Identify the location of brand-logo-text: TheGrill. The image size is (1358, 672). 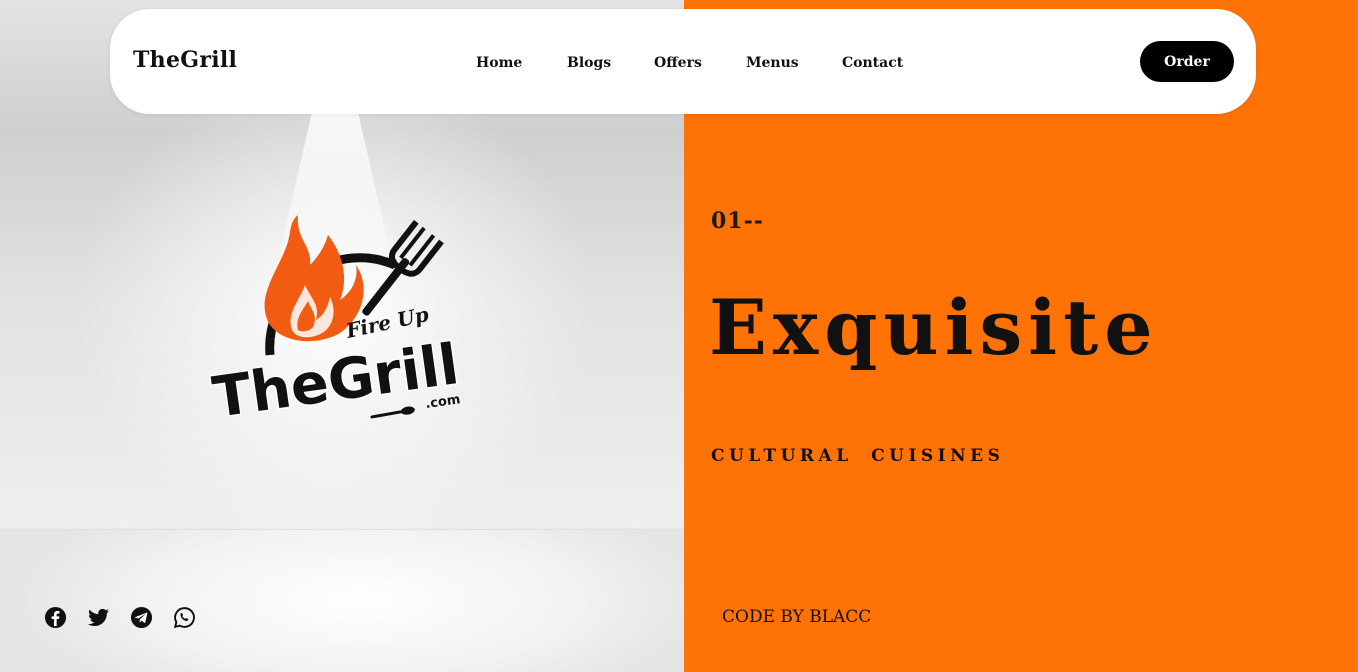
(185, 60).